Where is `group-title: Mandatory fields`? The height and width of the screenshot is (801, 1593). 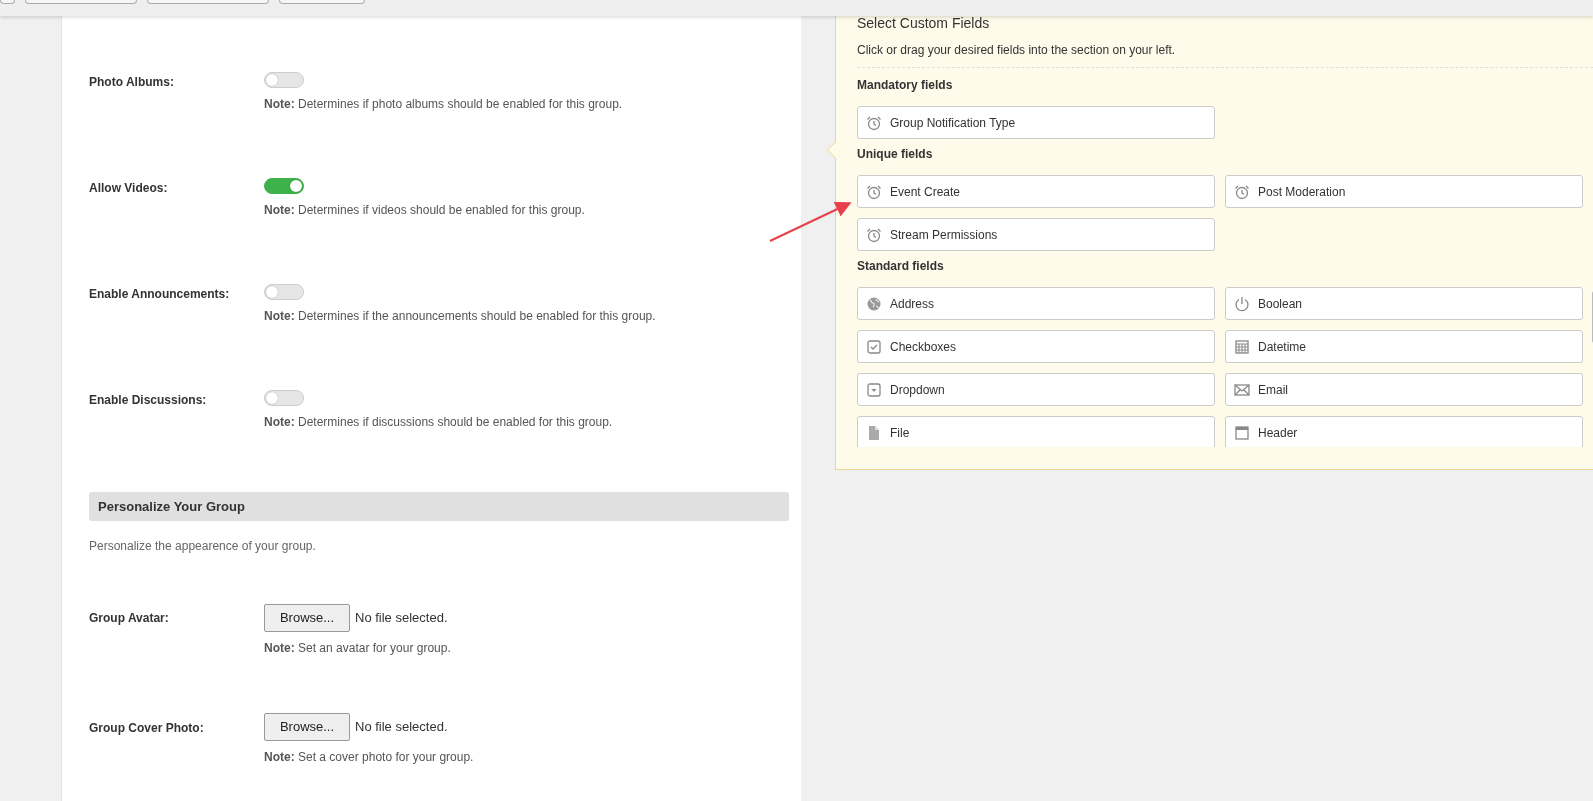
group-title: Mandatory fields is located at coordinates (905, 85).